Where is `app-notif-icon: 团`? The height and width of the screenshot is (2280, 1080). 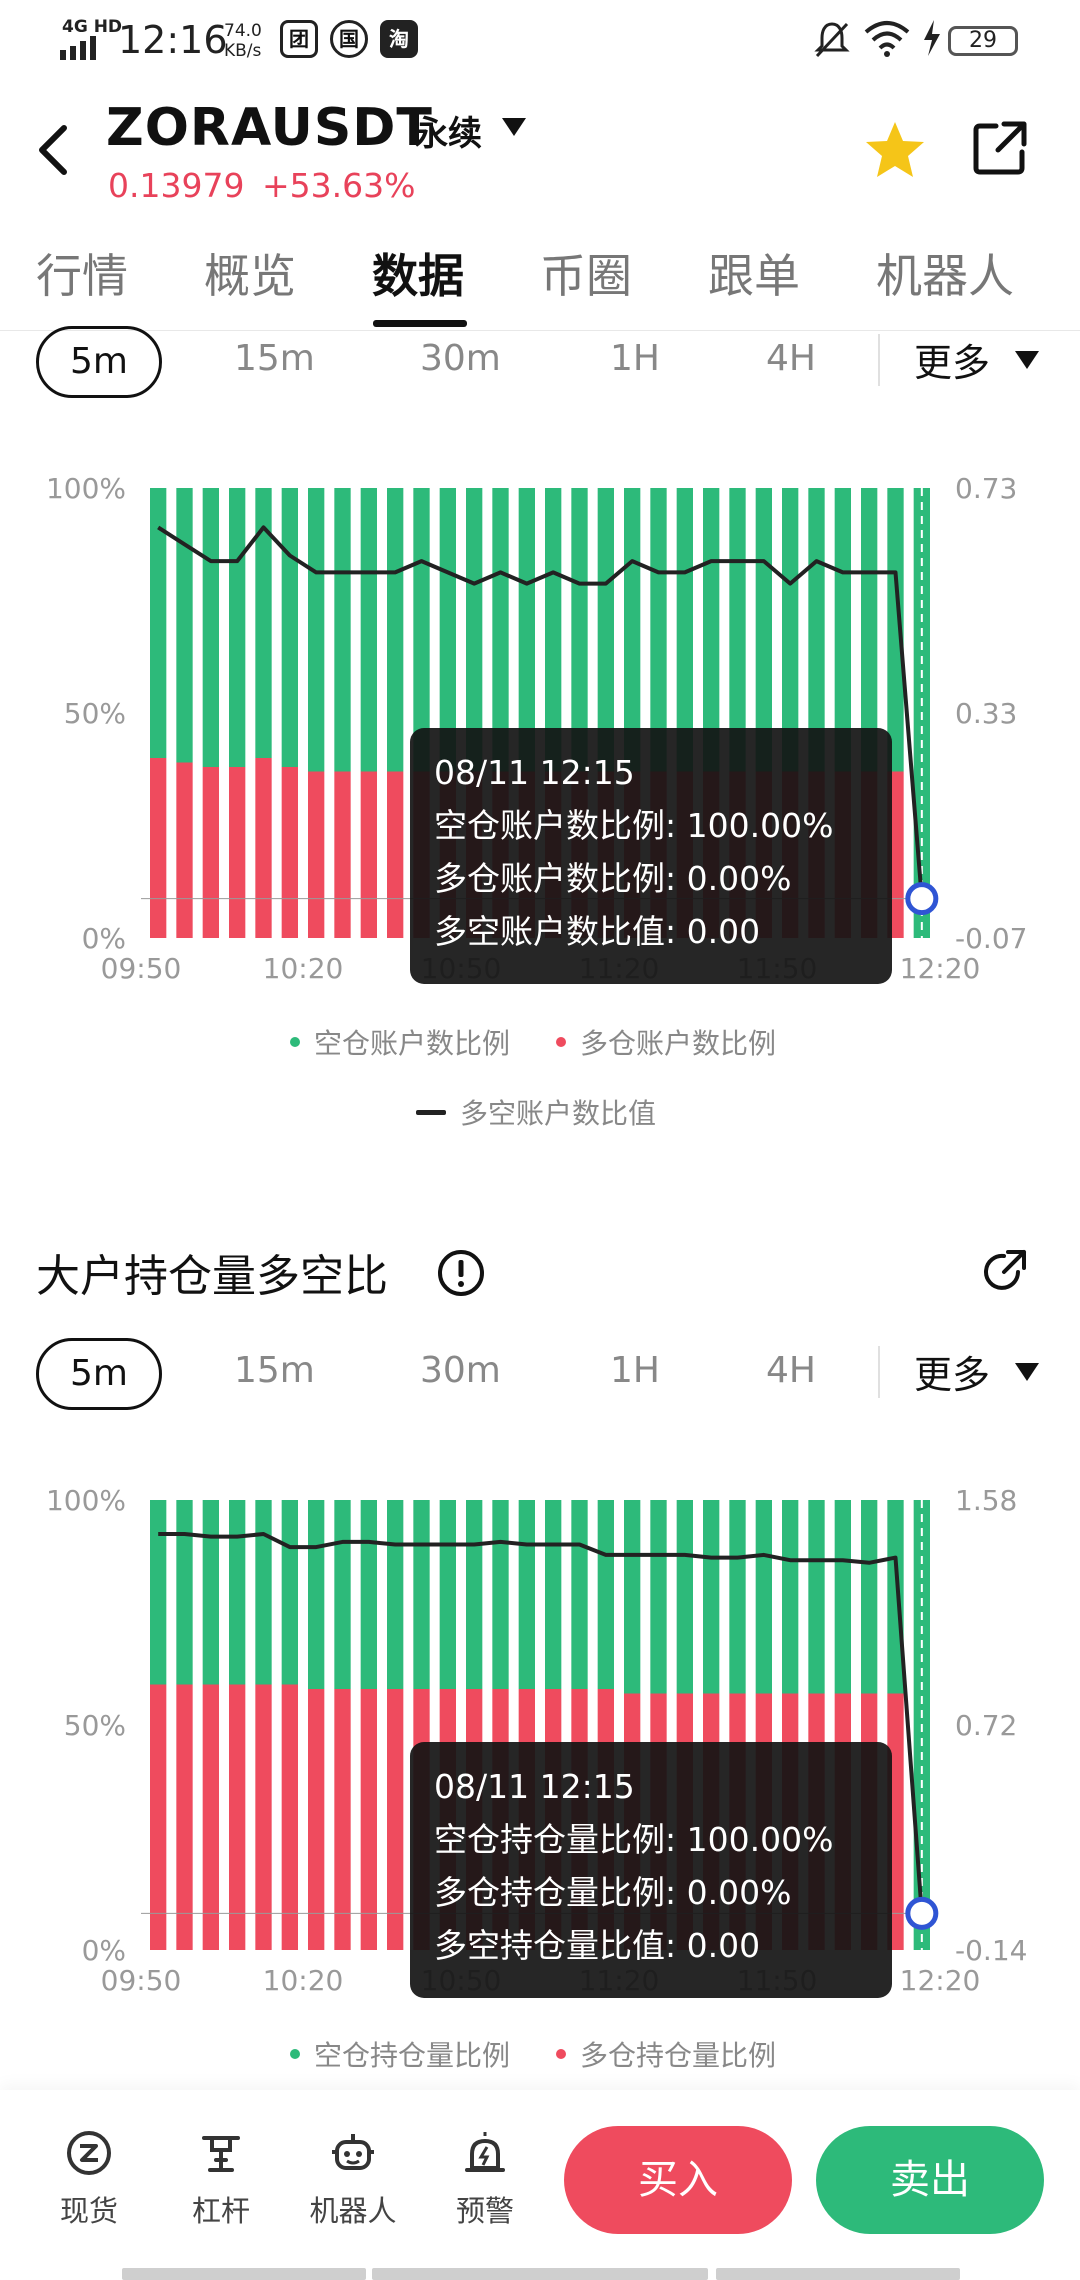
app-notif-icon: 团 is located at coordinates (299, 39).